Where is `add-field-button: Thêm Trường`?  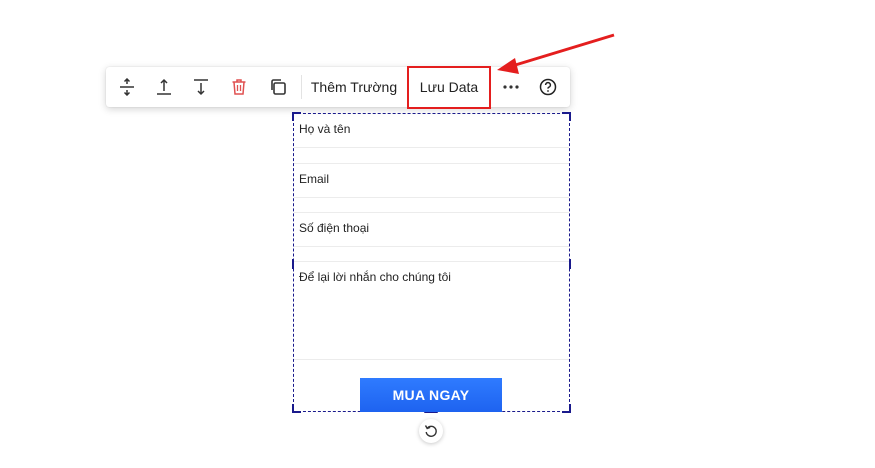 add-field-button: Thêm Trường is located at coordinates (354, 87).